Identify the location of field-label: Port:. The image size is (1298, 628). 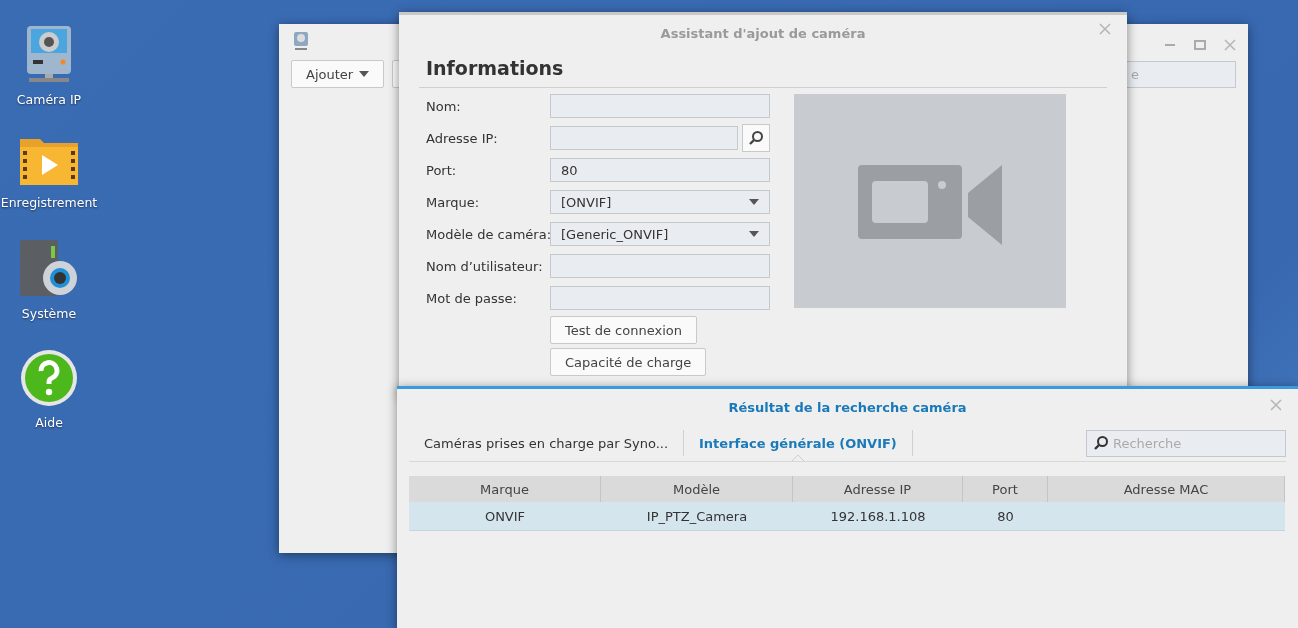
(442, 170).